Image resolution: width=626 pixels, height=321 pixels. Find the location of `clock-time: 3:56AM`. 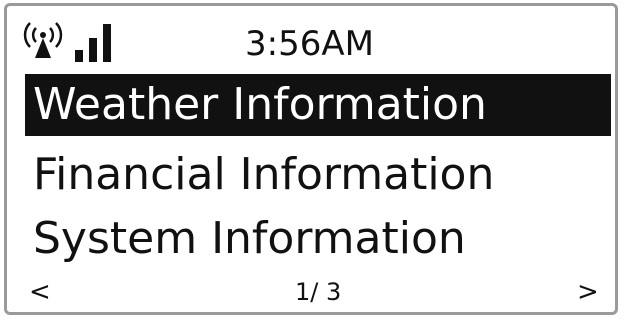

clock-time: 3:56AM is located at coordinates (309, 44).